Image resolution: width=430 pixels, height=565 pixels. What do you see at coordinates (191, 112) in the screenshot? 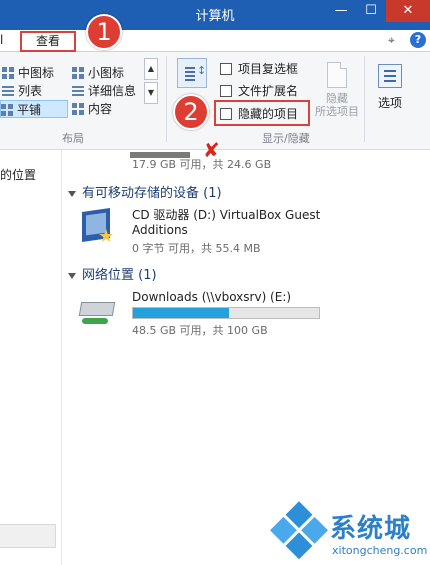
I see `step-2-badge: 2` at bounding box center [191, 112].